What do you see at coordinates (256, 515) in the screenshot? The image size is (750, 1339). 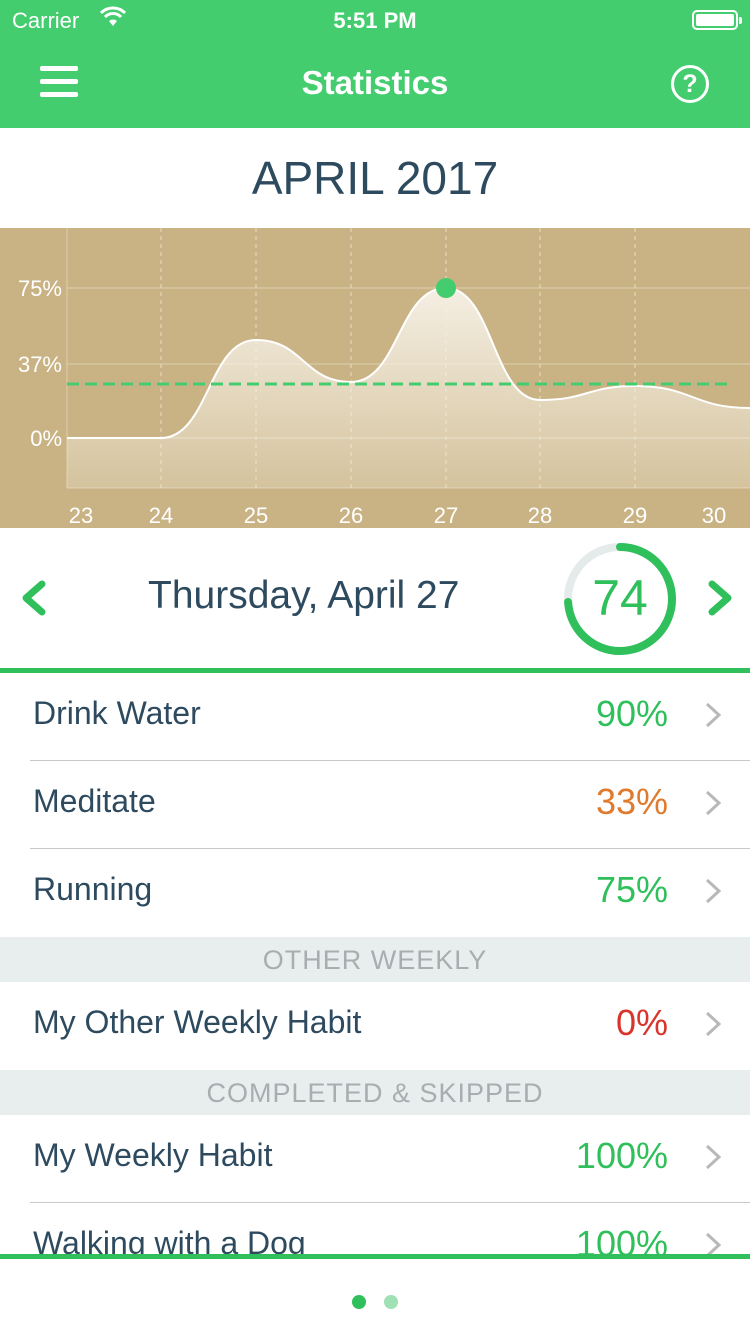 I see `x-tick-label: 25` at bounding box center [256, 515].